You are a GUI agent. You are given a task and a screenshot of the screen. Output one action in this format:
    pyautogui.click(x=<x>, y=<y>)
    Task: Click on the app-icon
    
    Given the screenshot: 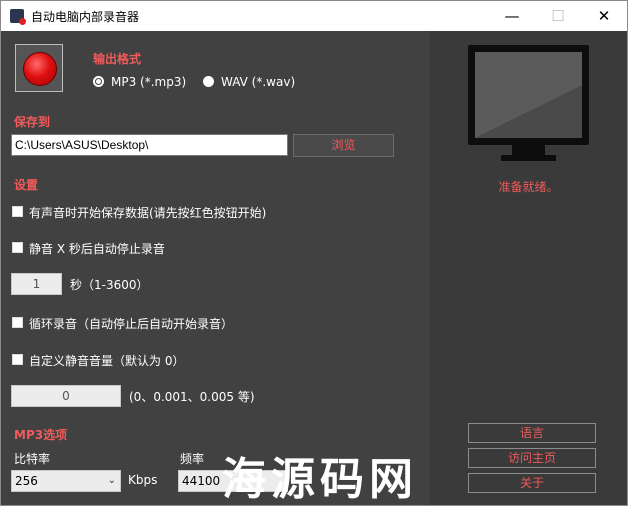 What is the action you would take?
    pyautogui.click(x=18, y=17)
    